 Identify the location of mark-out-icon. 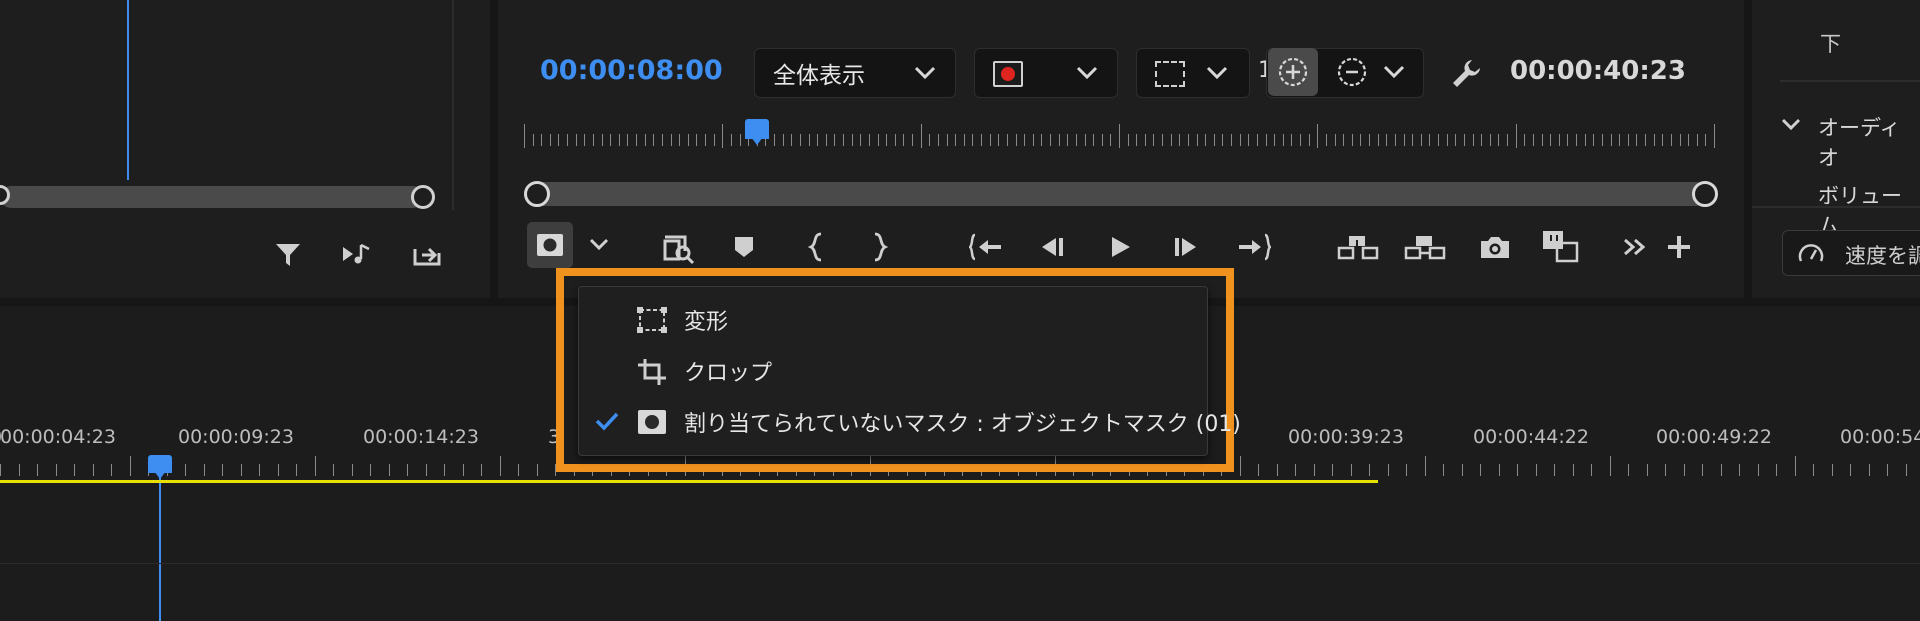
(879, 247).